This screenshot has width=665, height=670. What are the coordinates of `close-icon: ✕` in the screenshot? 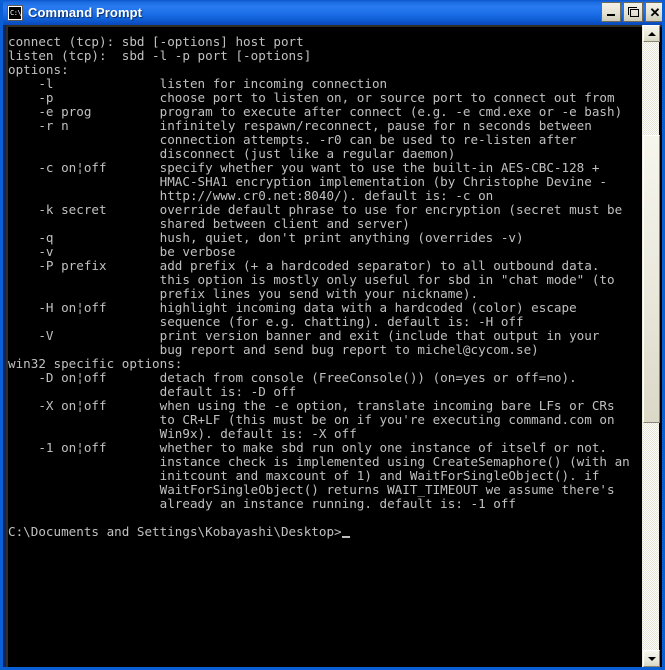 It's located at (655, 12).